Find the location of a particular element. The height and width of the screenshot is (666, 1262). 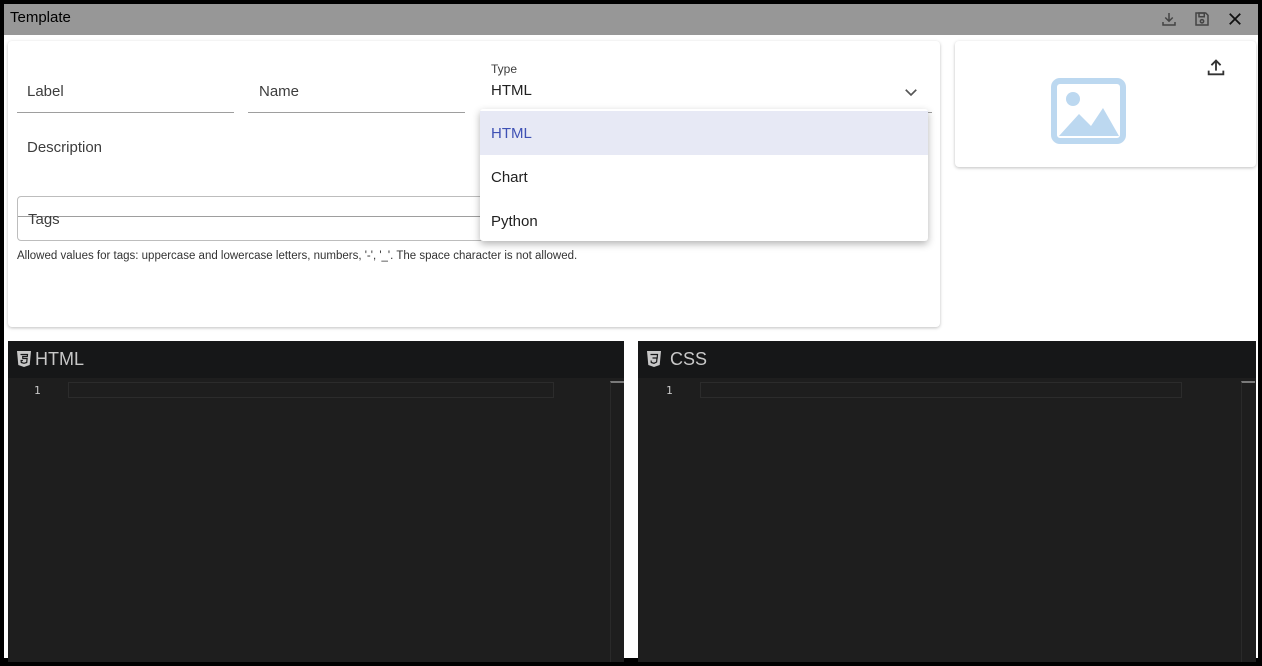

css-editor-header: CSS is located at coordinates (947, 359).